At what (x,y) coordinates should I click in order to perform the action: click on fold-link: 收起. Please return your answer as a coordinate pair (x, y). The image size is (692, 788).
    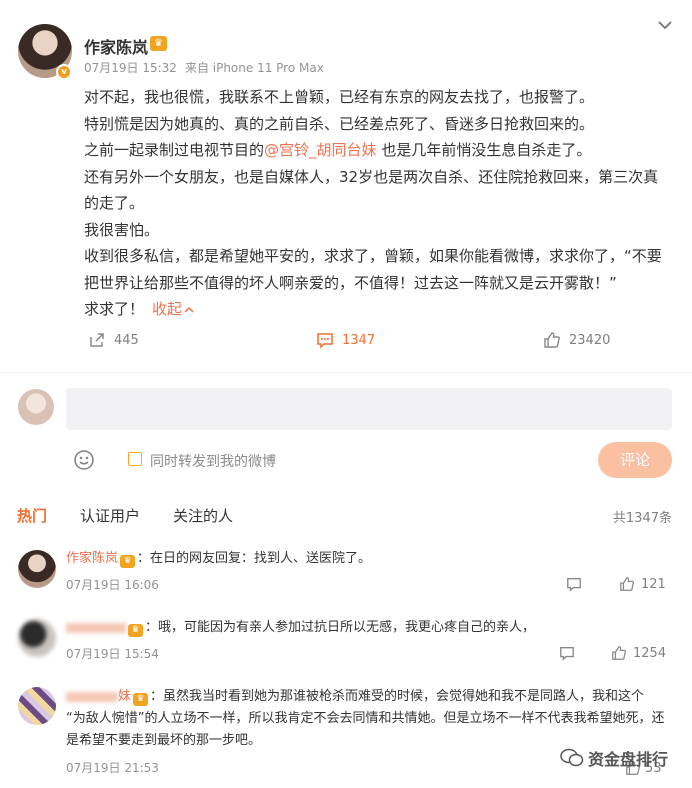
    Looking at the image, I should click on (173, 309).